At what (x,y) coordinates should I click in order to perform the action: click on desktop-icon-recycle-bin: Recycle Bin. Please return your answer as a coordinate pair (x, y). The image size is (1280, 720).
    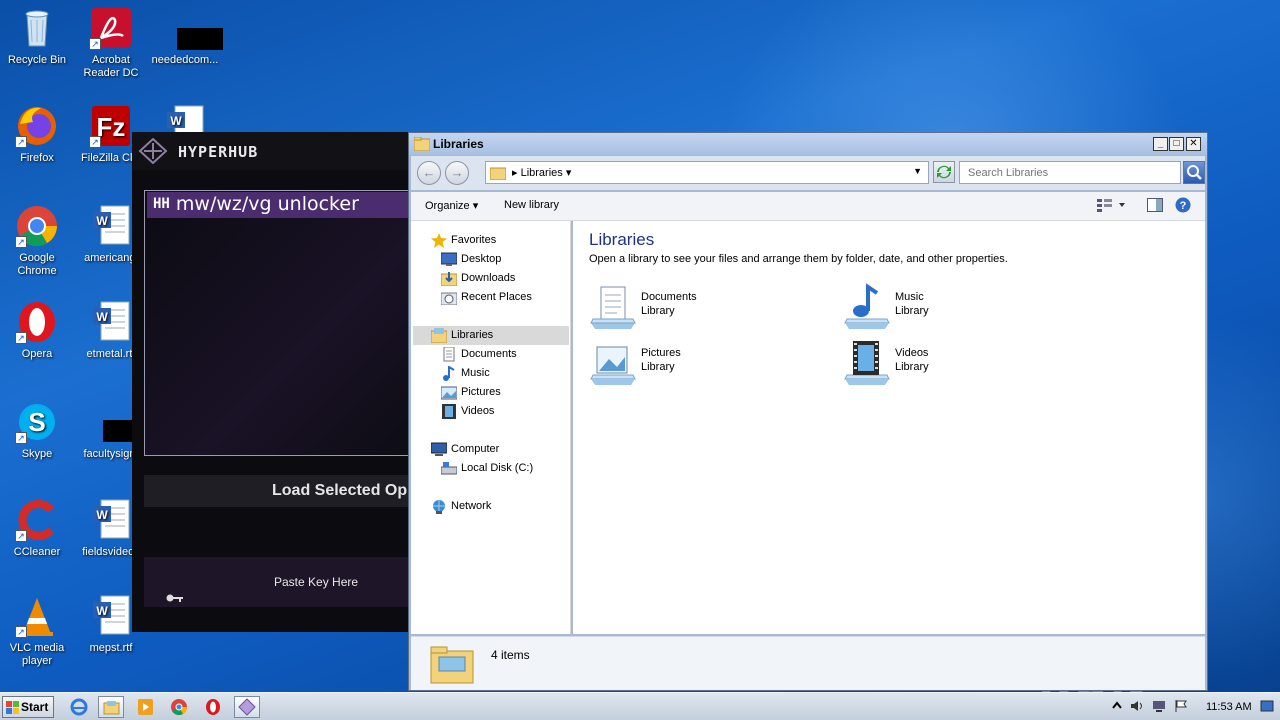
    Looking at the image, I should click on (37, 36).